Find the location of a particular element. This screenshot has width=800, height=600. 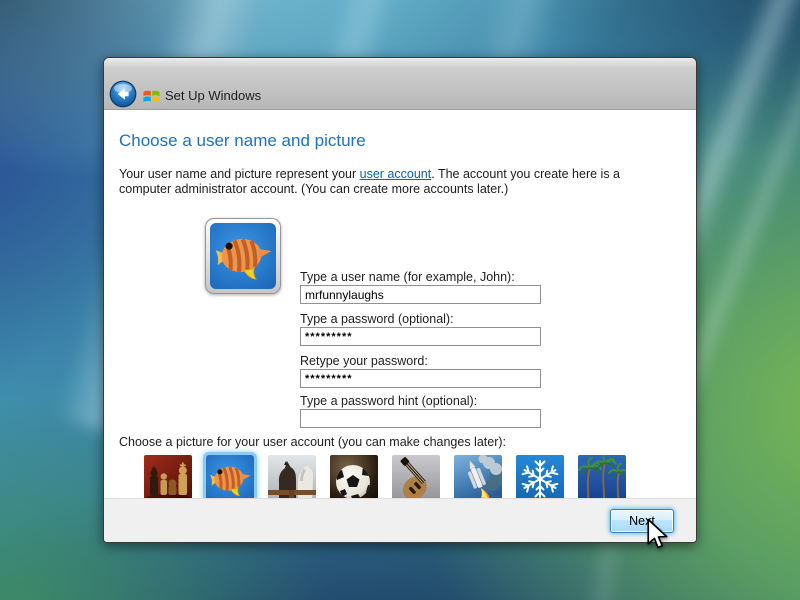

picture-option-snowflake is located at coordinates (540, 479).